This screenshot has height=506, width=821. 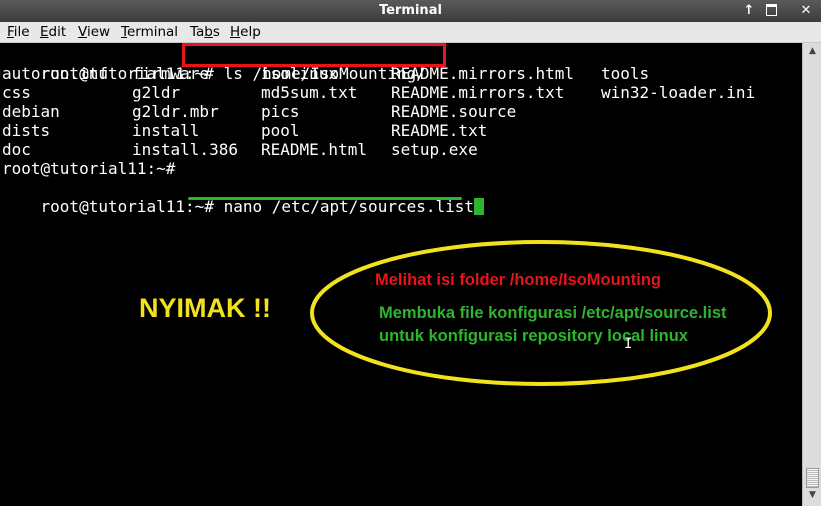 I want to click on listing-cell: README.source, so click(x=454, y=111).